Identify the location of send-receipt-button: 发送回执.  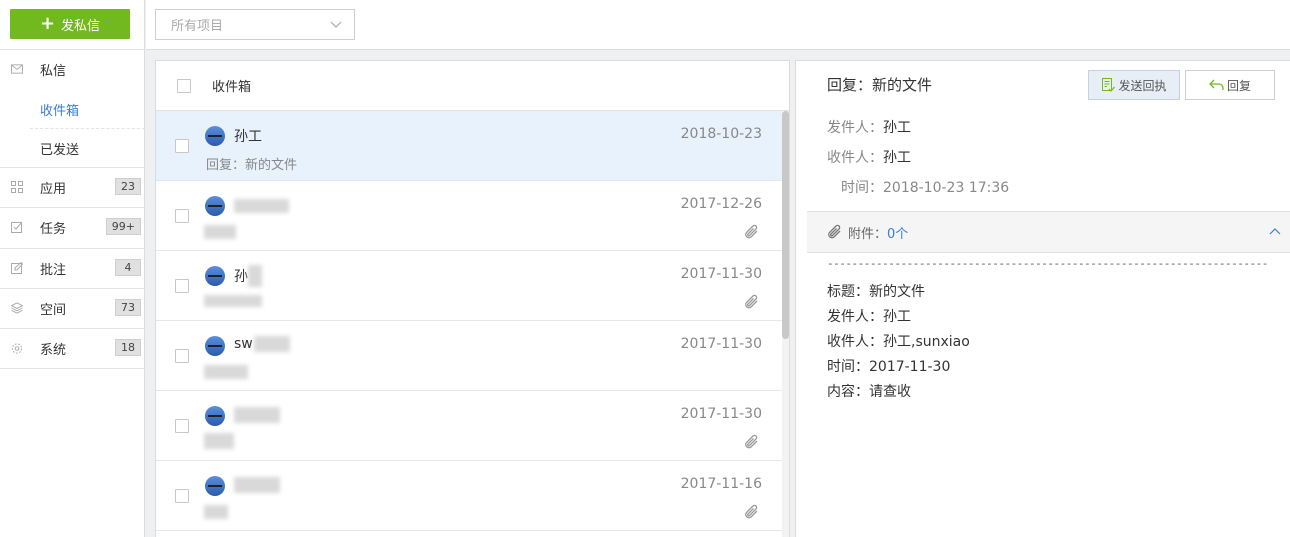
(1134, 85).